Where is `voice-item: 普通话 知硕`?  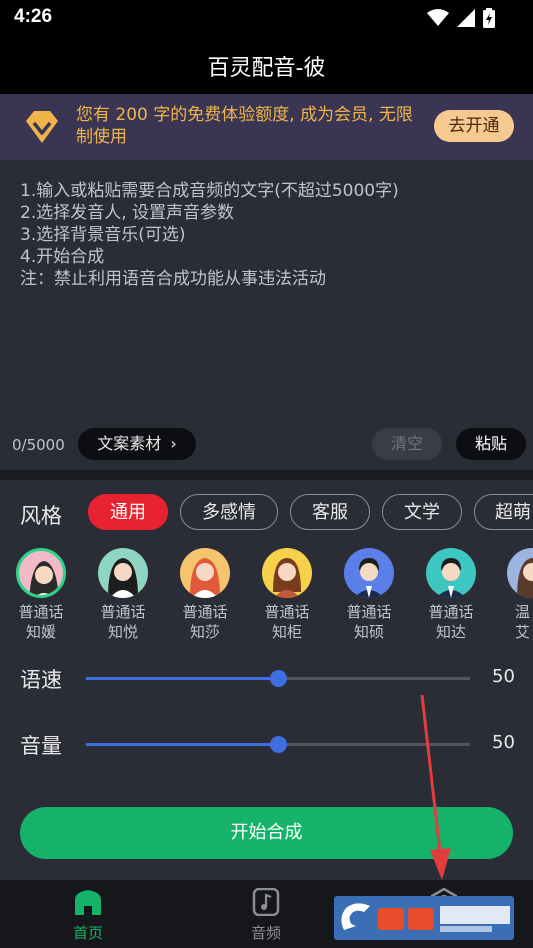 voice-item: 普通话 知硕 is located at coordinates (369, 595).